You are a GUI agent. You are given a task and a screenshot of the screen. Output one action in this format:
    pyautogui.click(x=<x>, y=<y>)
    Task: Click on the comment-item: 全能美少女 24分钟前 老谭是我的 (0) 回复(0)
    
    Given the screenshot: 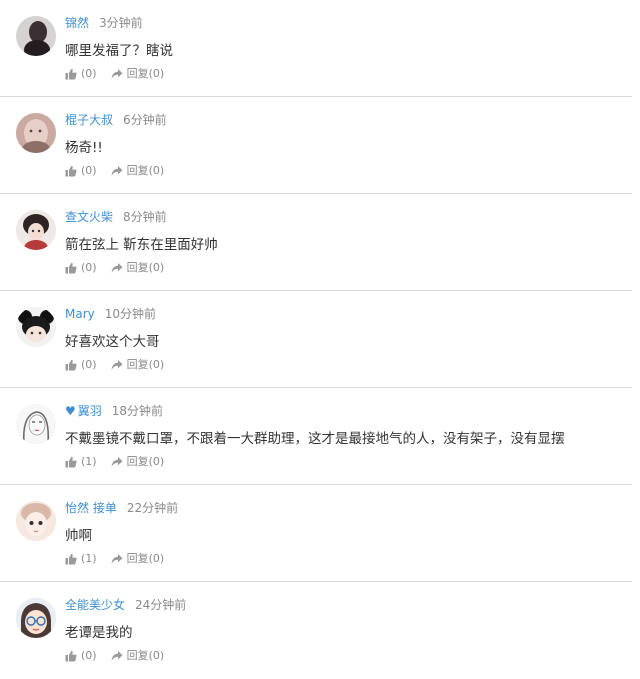 What is the action you would take?
    pyautogui.click(x=316, y=630)
    